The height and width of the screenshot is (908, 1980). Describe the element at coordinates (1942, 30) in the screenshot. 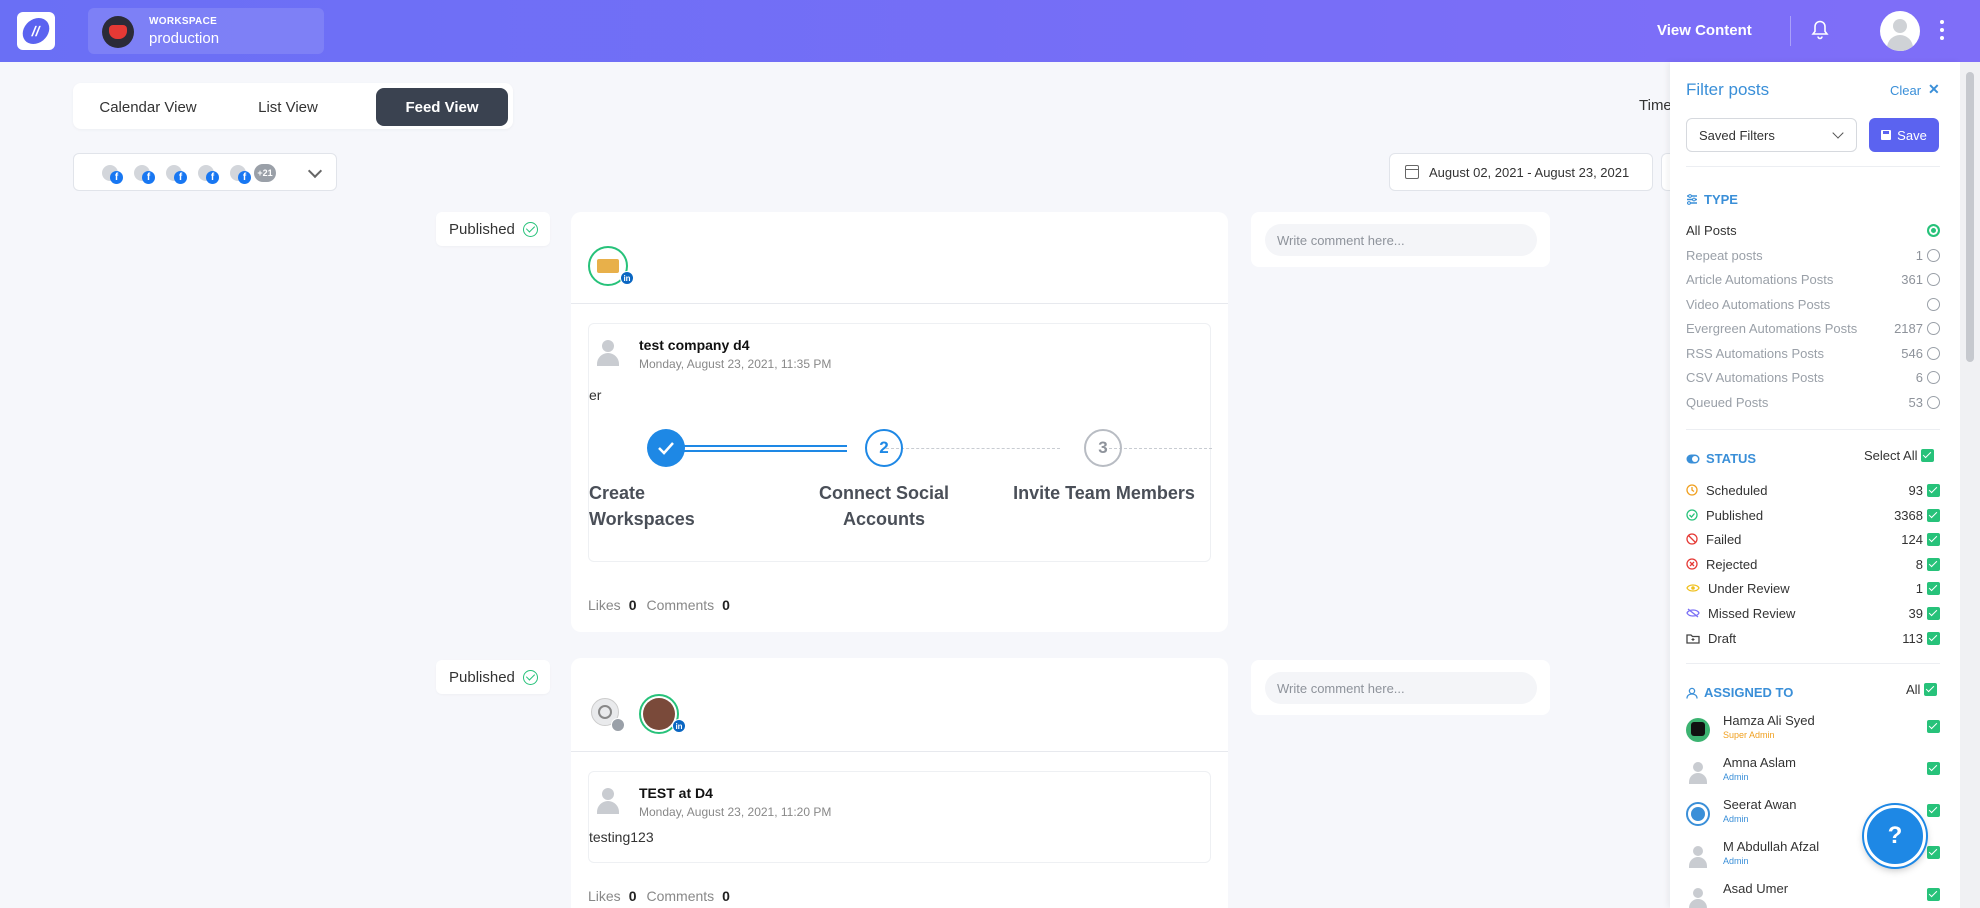

I see `more-menu-icon` at that location.